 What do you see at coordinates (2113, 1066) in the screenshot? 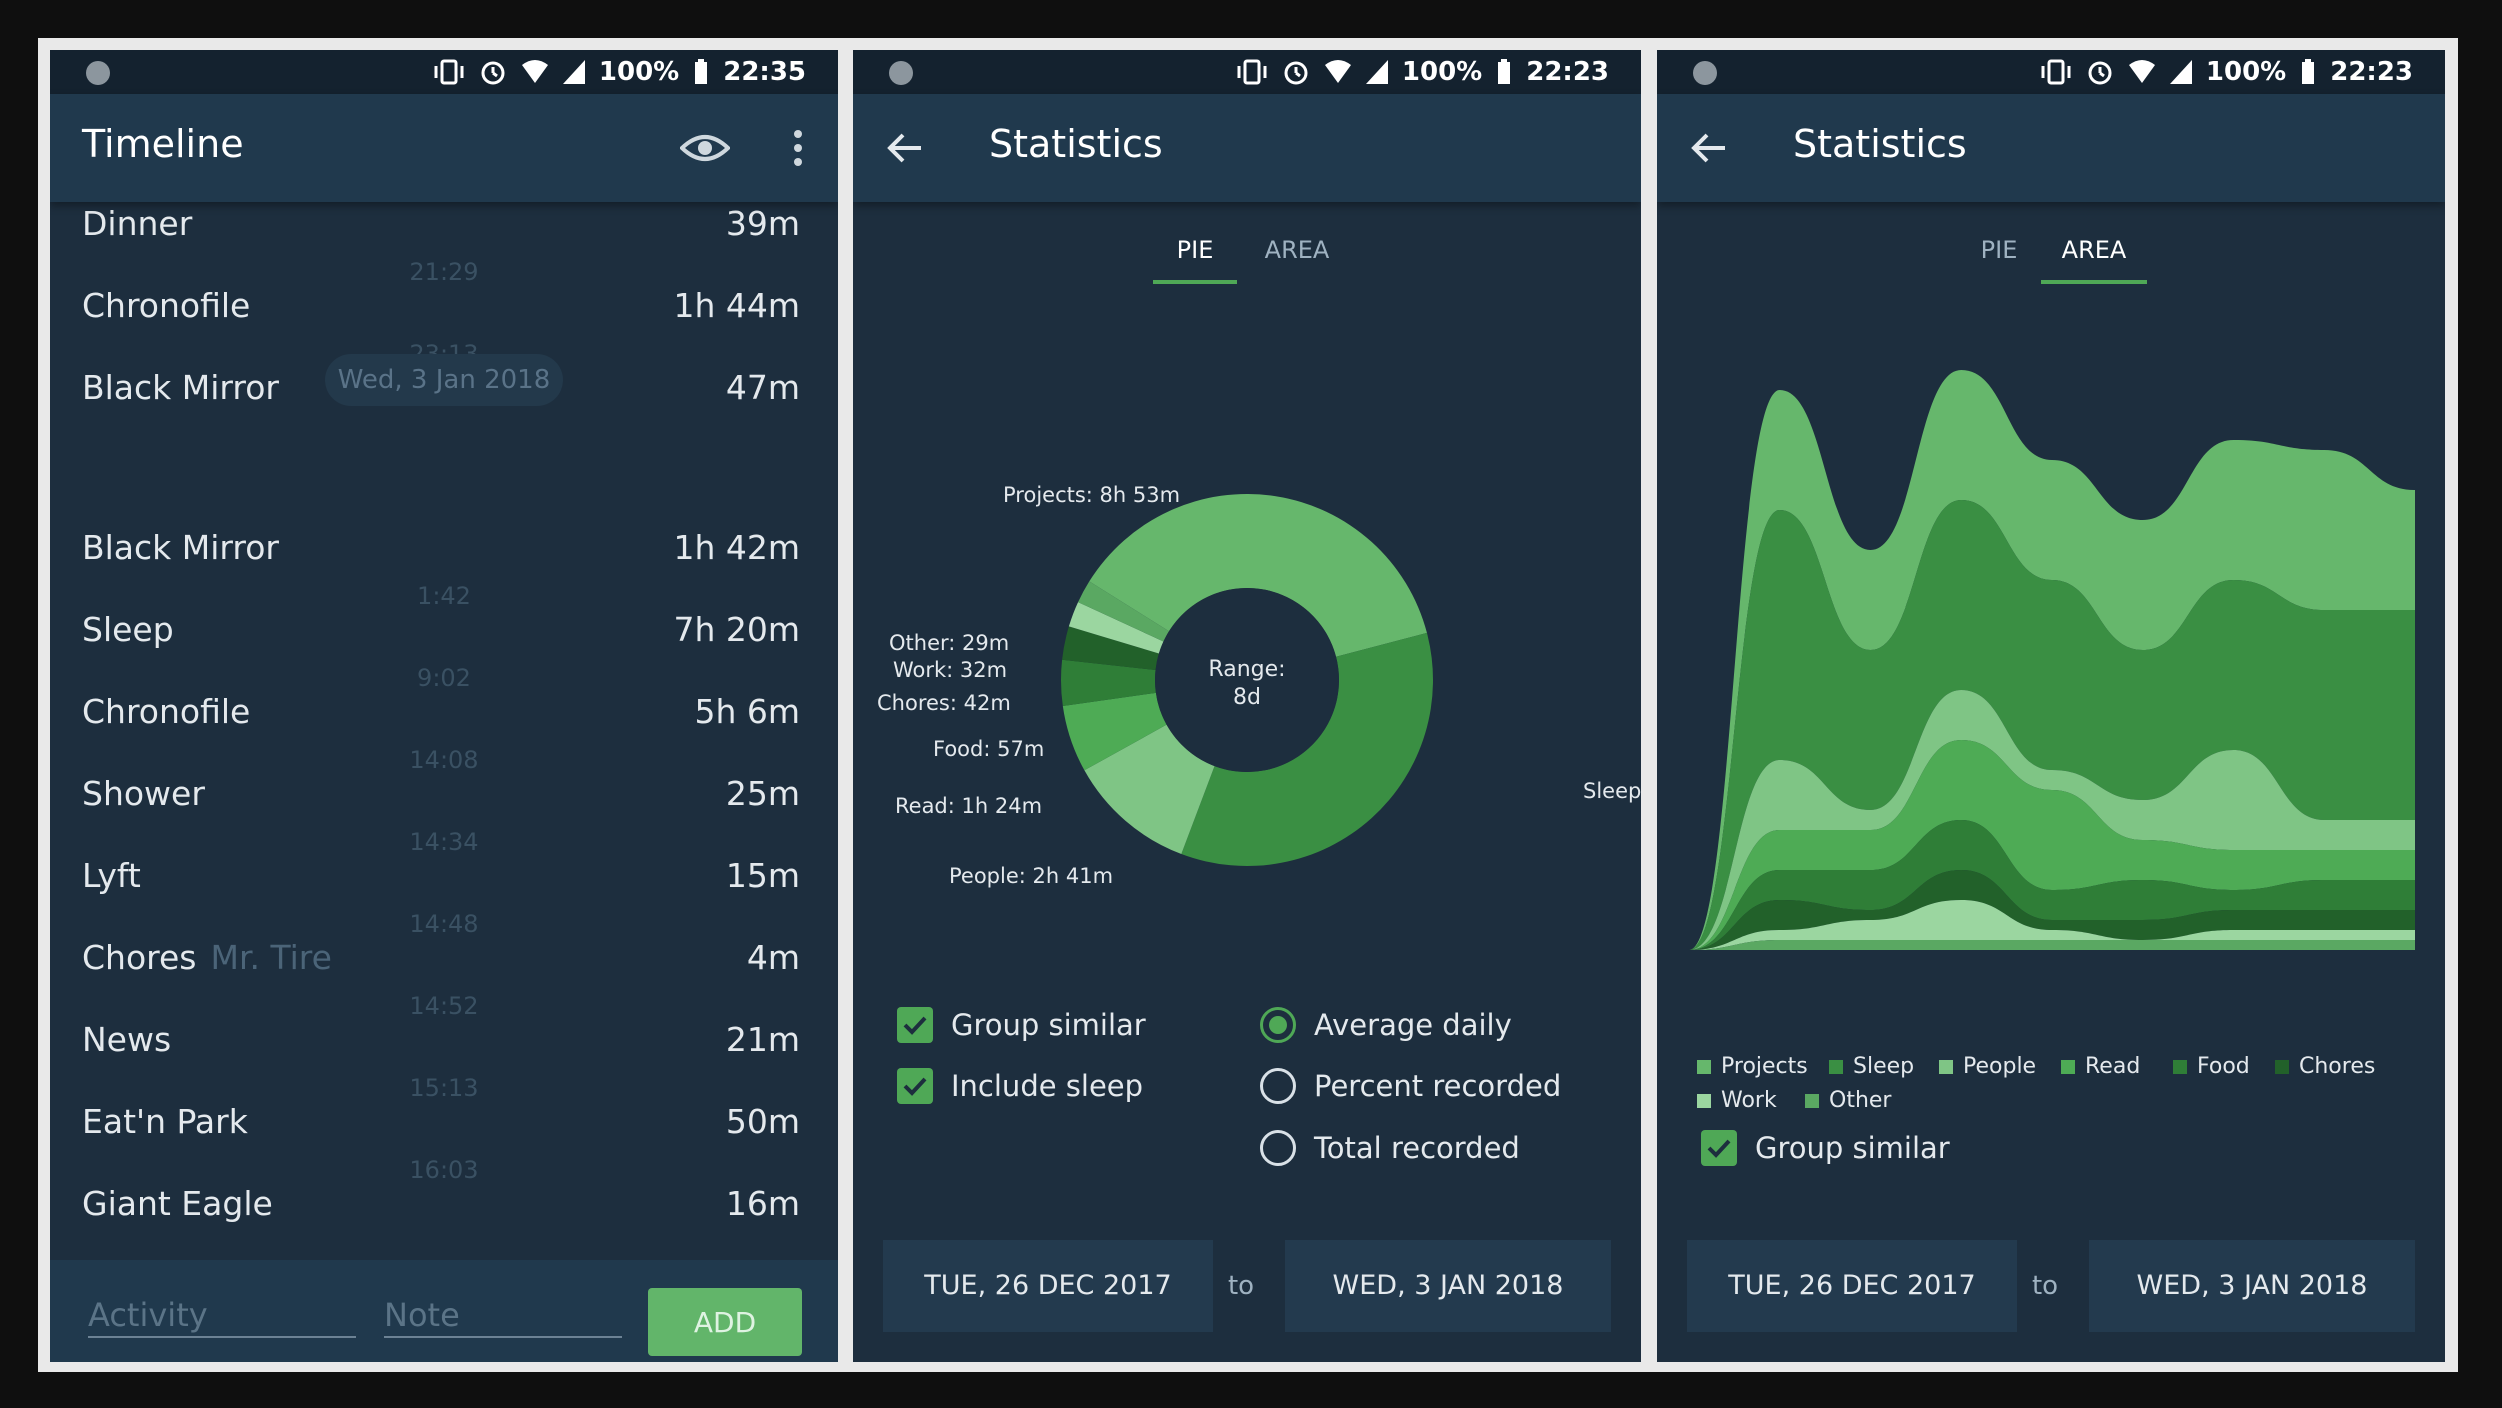
I see `legend-label: Read` at bounding box center [2113, 1066].